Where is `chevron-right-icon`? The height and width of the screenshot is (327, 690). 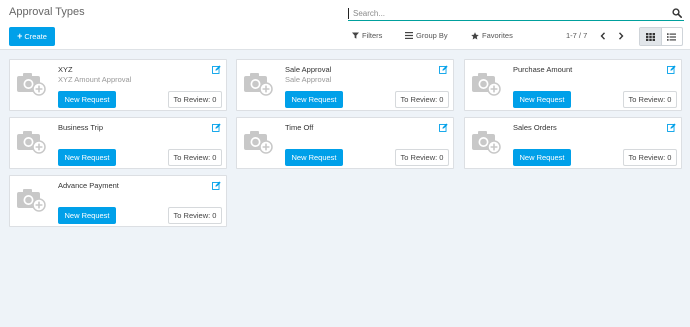 chevron-right-icon is located at coordinates (621, 36).